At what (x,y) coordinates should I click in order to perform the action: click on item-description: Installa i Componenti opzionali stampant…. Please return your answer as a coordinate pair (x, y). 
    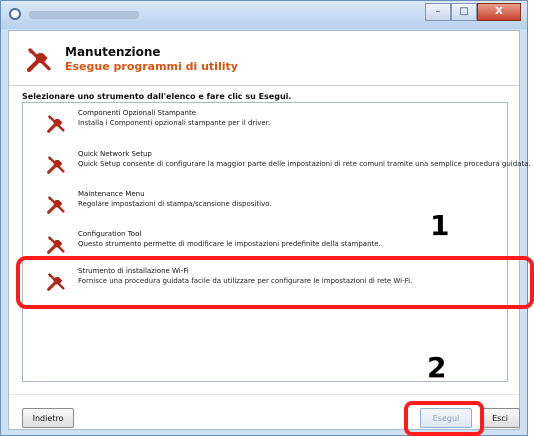
    Looking at the image, I should click on (174, 123).